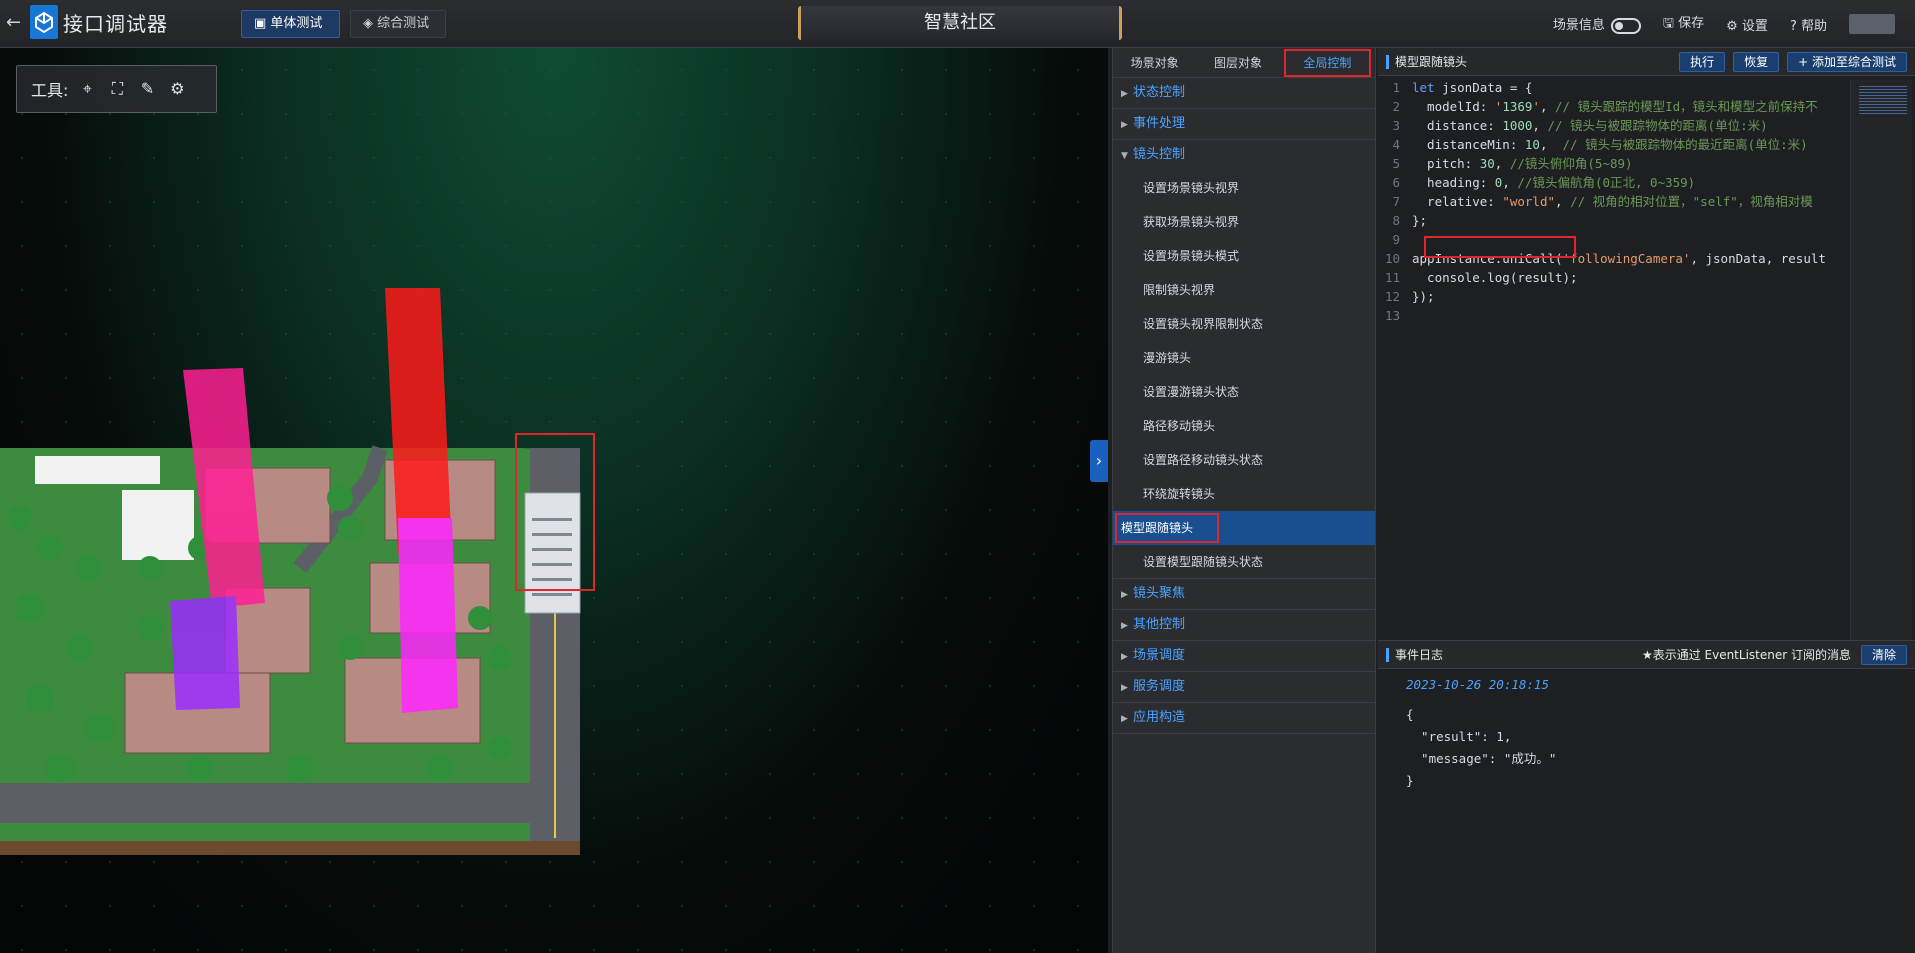 Image resolution: width=1915 pixels, height=953 pixels. I want to click on combined-test-button: ◈ 综合测试, so click(398, 24).